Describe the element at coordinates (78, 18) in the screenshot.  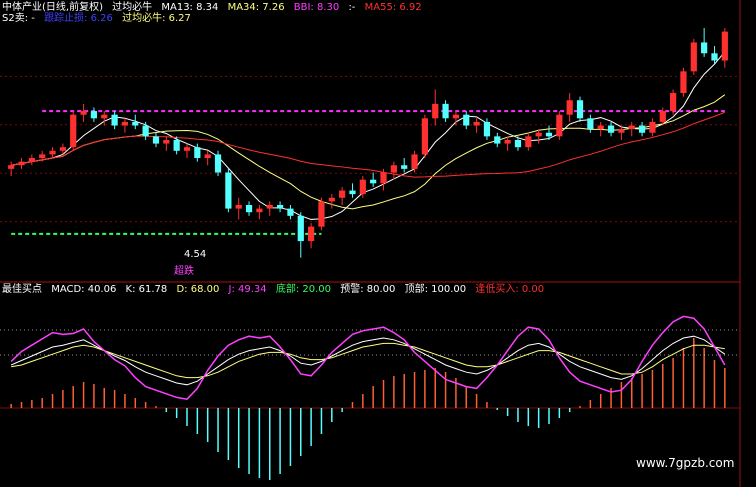
I see `trailing-stop-value: 跟踪止损: 6.26` at that location.